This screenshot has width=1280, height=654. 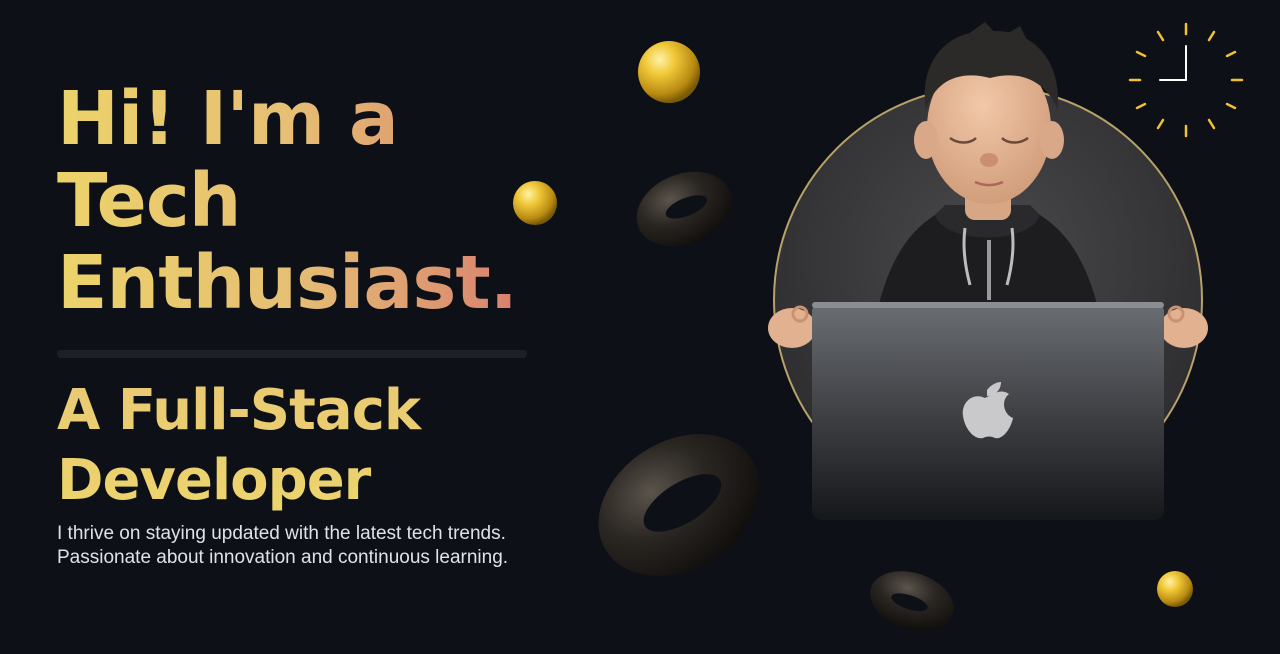 What do you see at coordinates (292, 354) in the screenshot?
I see `divider` at bounding box center [292, 354].